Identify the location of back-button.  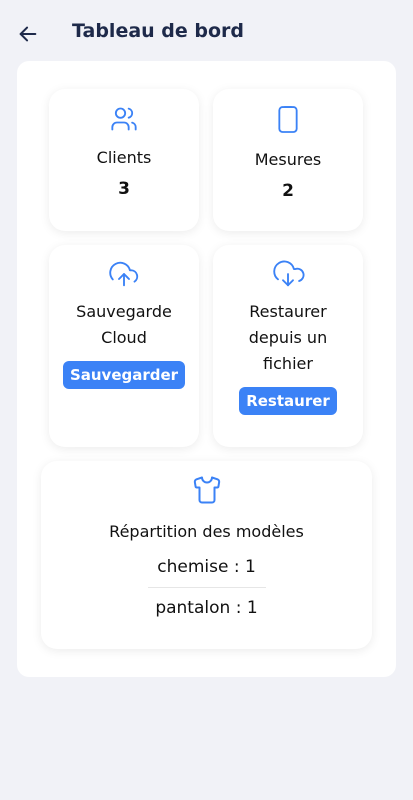
(28, 34).